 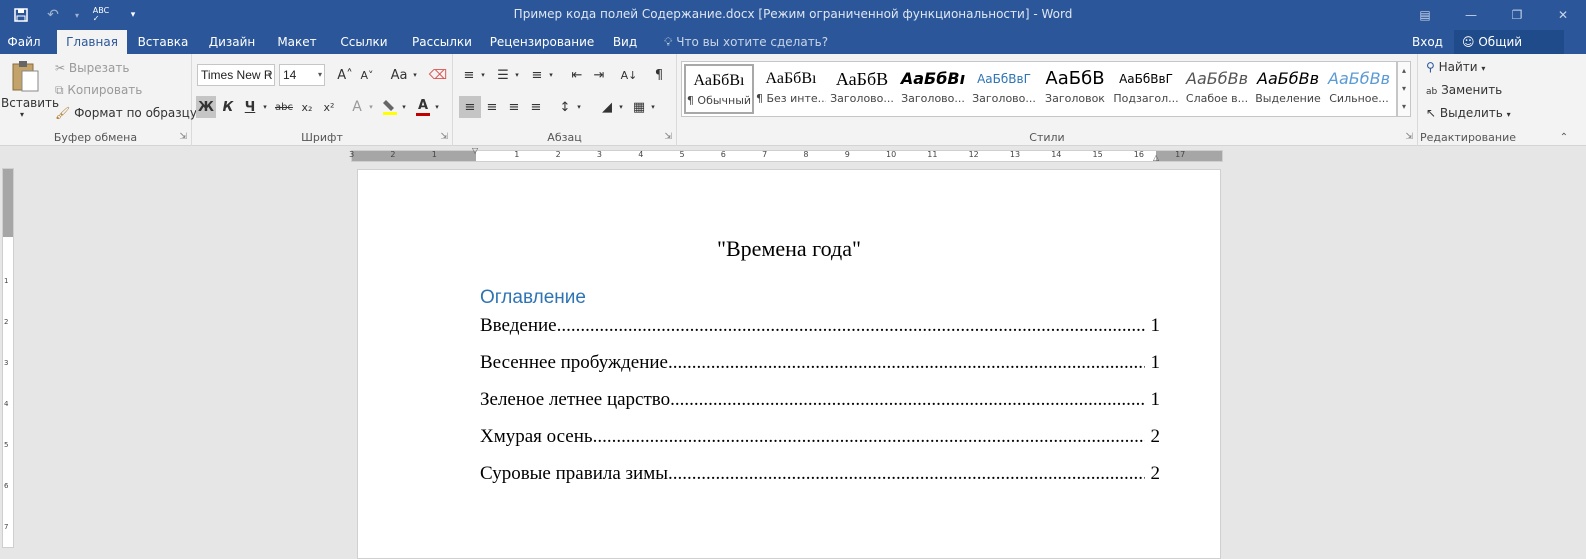 What do you see at coordinates (357, 107) in the screenshot?
I see `text-effects-button: A` at bounding box center [357, 107].